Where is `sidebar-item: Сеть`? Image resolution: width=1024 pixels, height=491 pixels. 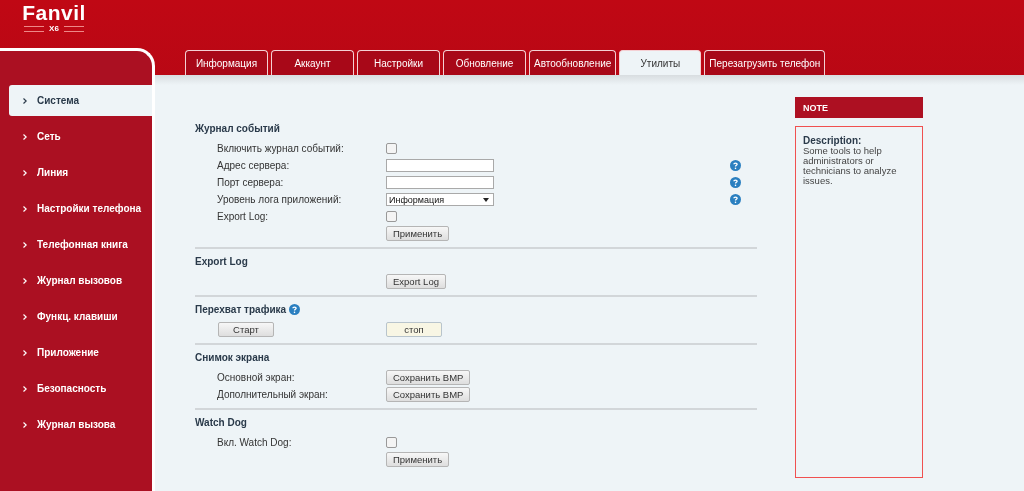
sidebar-item: Сеть is located at coordinates (80, 136).